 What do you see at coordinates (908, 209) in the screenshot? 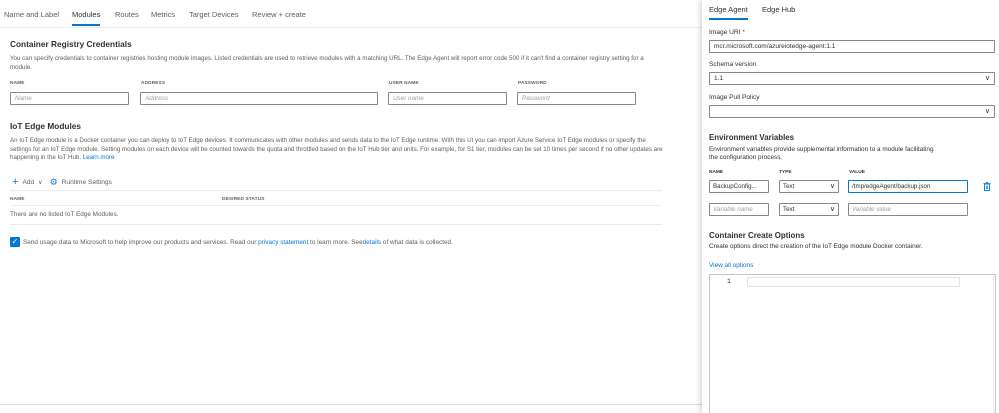
I see `new-env-value-input: Variable value` at bounding box center [908, 209].